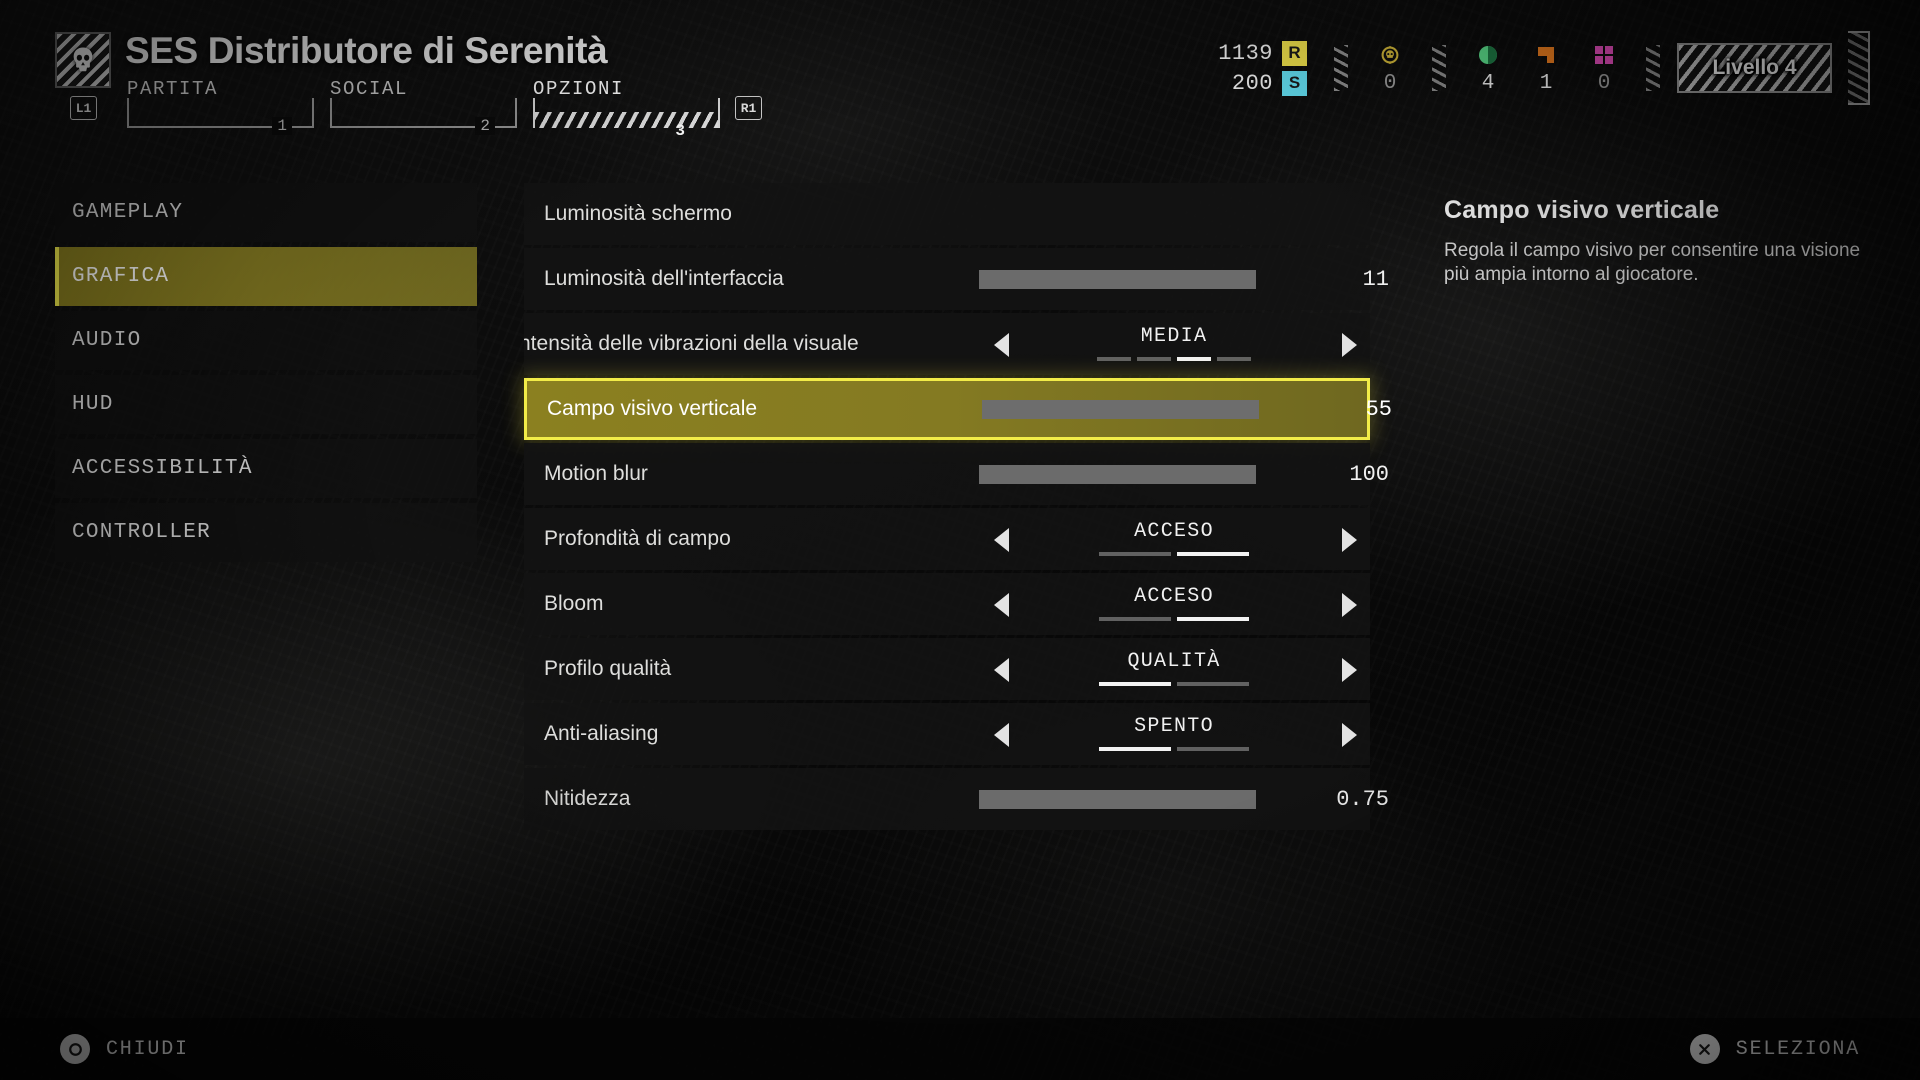  I want to click on setting-enum: QUALITÀ, so click(1174, 669).